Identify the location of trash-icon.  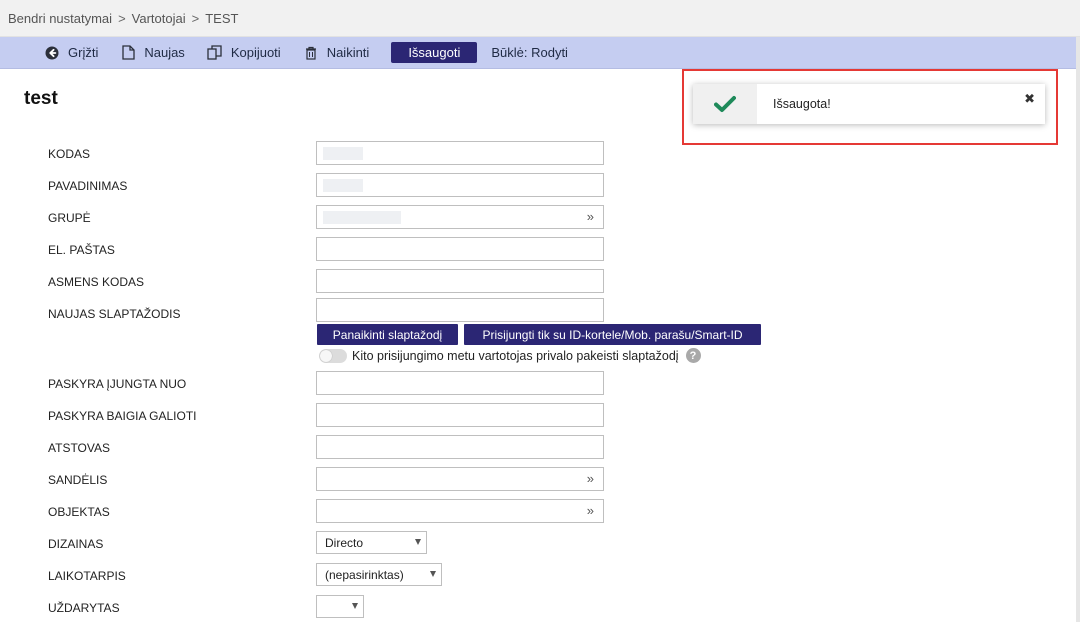
(311, 53).